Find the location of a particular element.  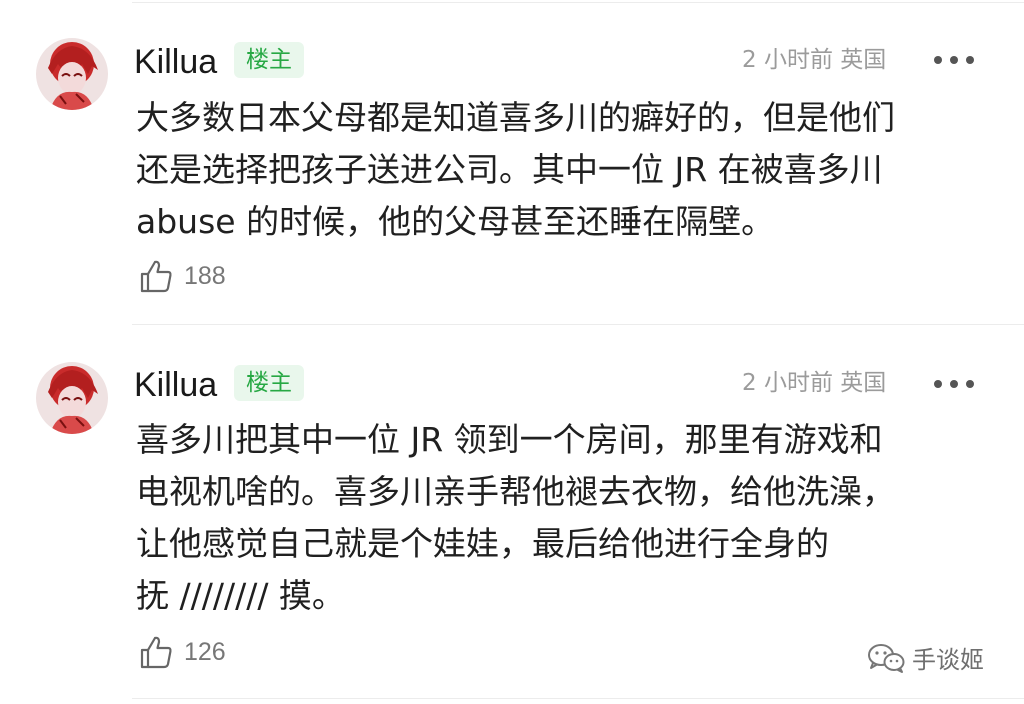

top-divider is located at coordinates (578, 2).